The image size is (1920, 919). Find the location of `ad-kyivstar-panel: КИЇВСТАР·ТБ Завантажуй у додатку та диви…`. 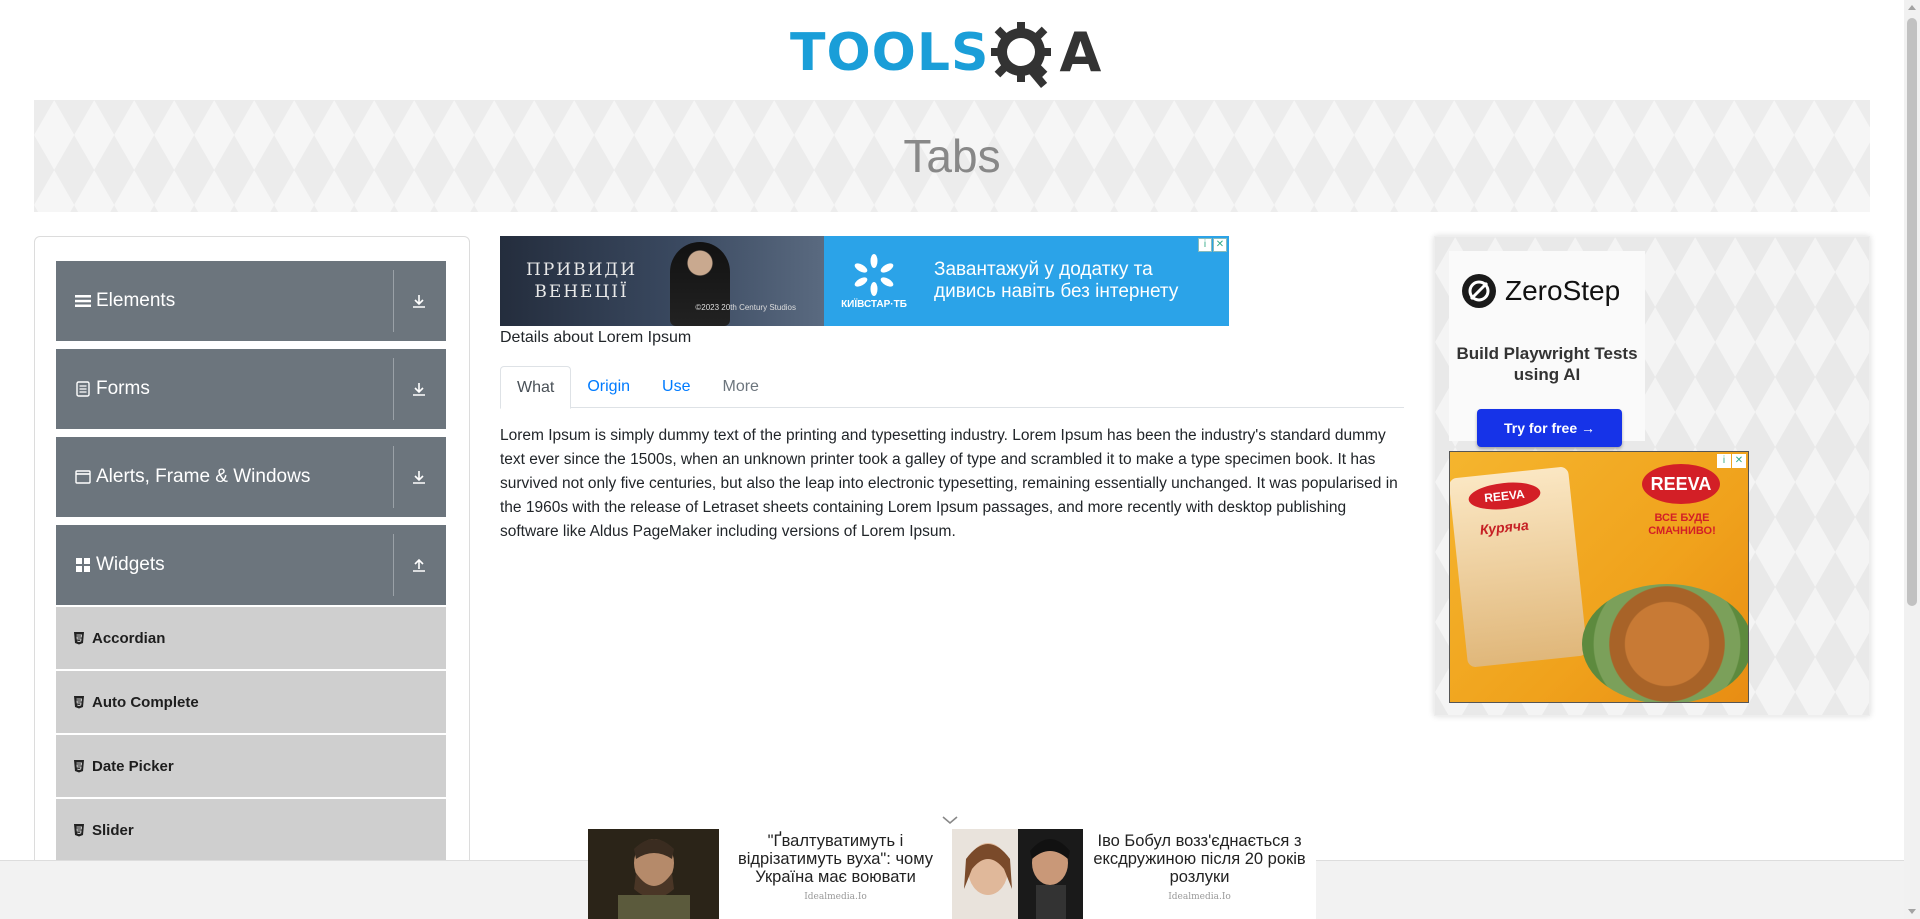

ad-kyivstar-panel: КИЇВСТАР·ТБ Завантажуй у додатку та диви… is located at coordinates (1026, 281).